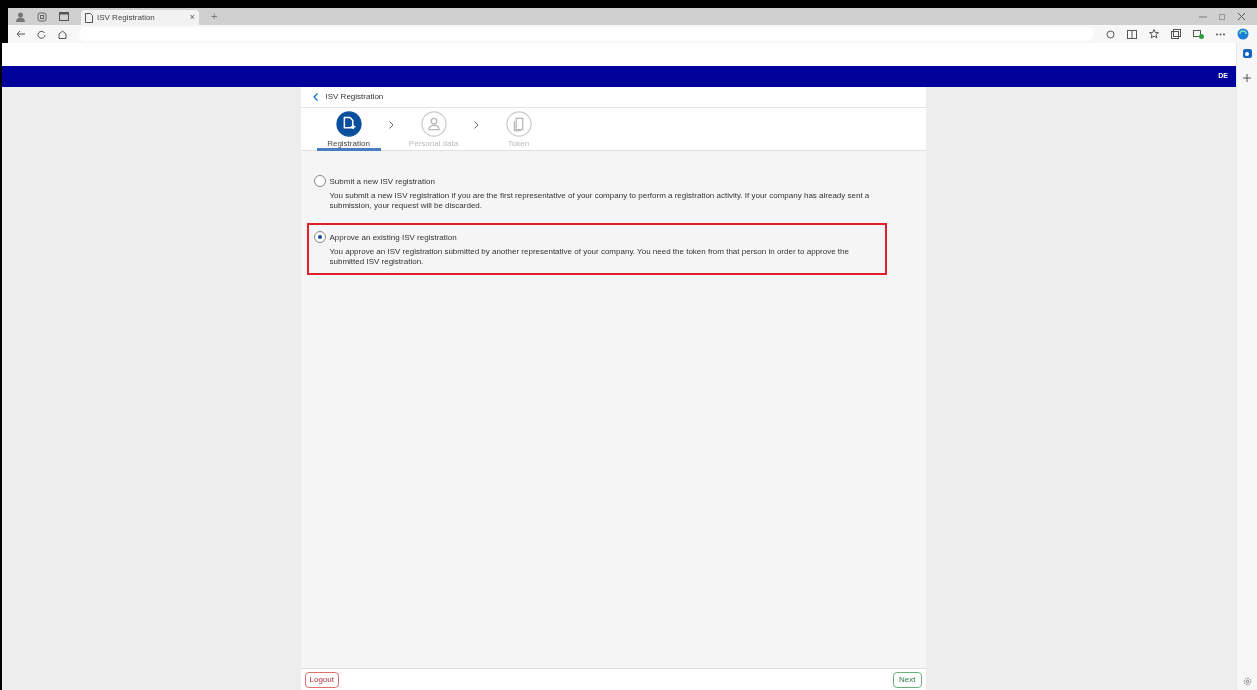 This screenshot has width=1257, height=690. Describe the element at coordinates (62, 34) in the screenshot. I see `home-icon` at that location.